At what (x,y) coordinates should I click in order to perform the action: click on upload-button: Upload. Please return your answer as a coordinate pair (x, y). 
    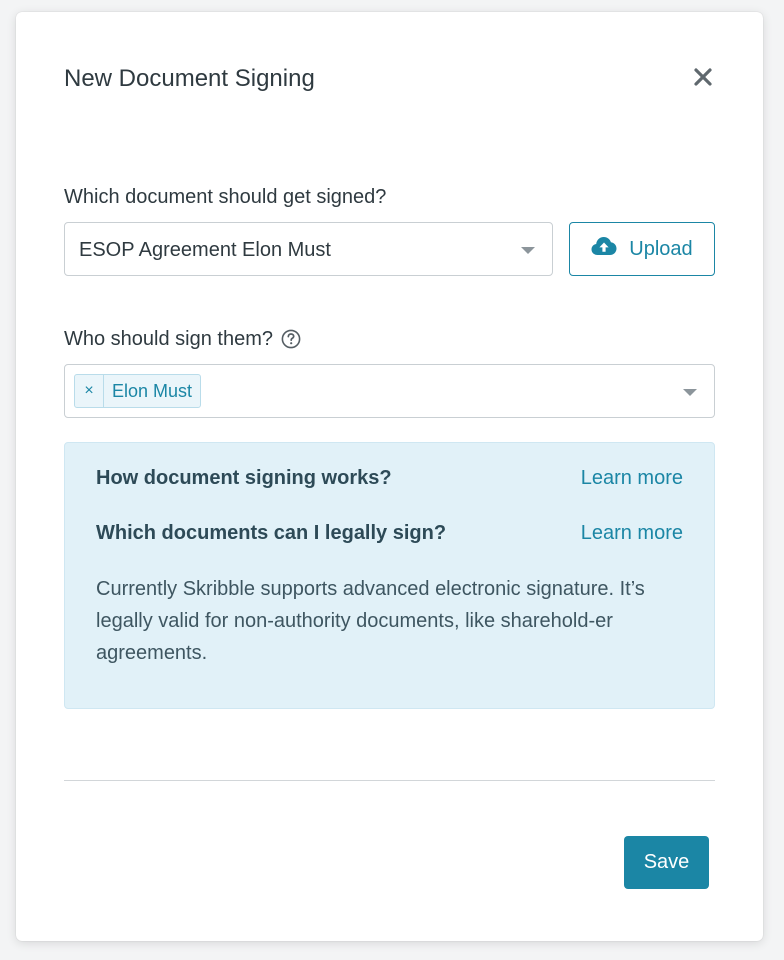
    Looking at the image, I should click on (642, 249).